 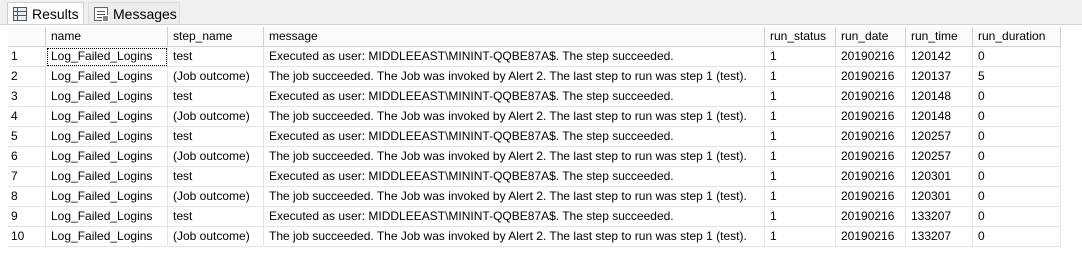 I want to click on cell-run-time: 120142, so click(x=939, y=57).